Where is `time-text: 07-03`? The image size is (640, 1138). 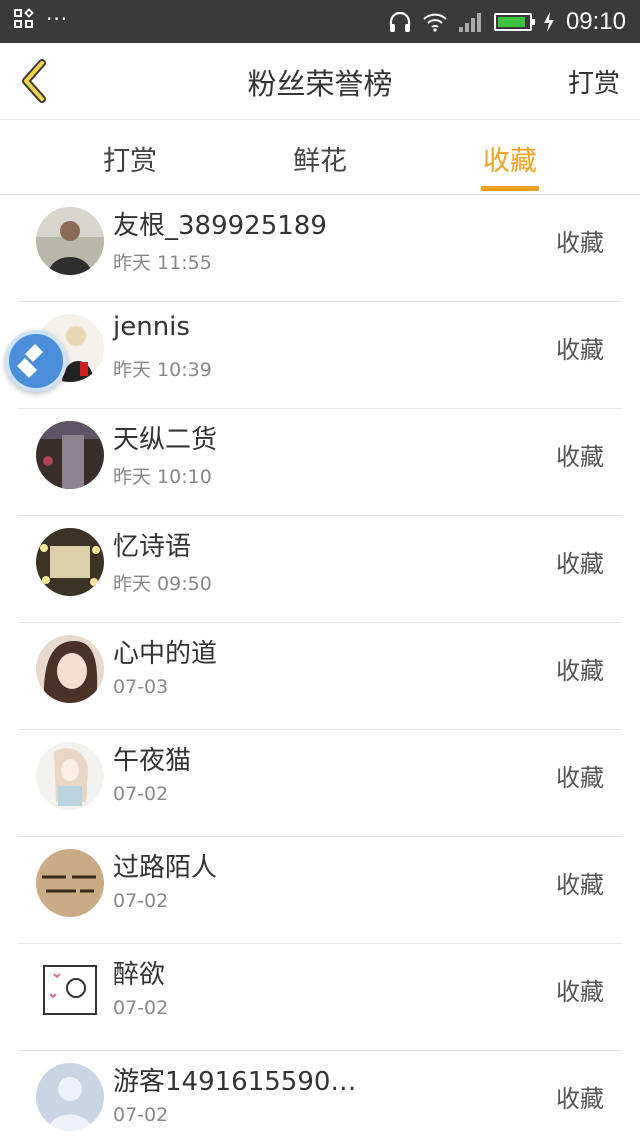 time-text: 07-03 is located at coordinates (141, 687).